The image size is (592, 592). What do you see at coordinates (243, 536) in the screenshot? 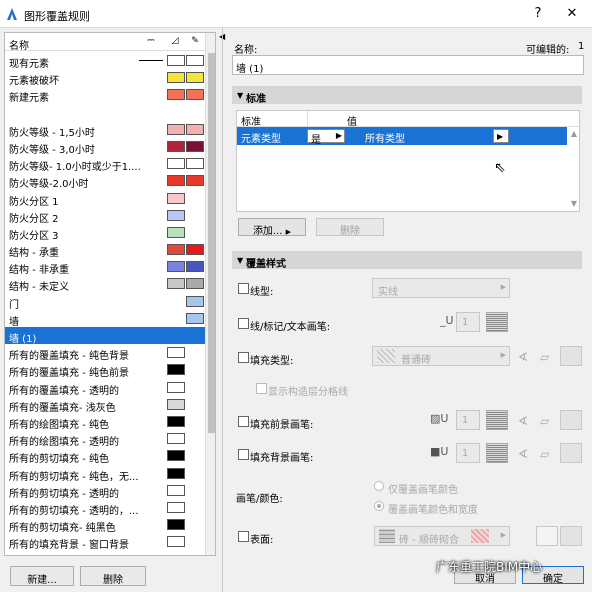
I see `surface-checkbox` at bounding box center [243, 536].